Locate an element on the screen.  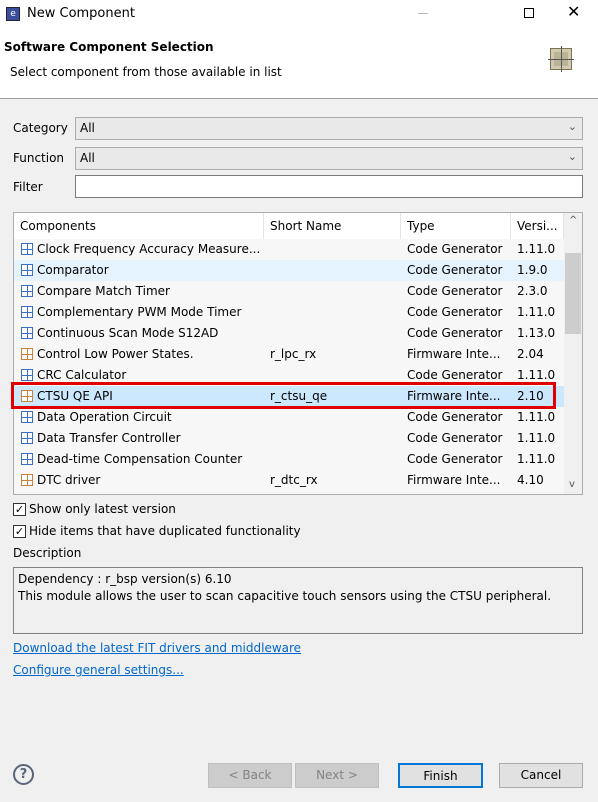
component-name: Data Transfer Controller is located at coordinates (109, 438).